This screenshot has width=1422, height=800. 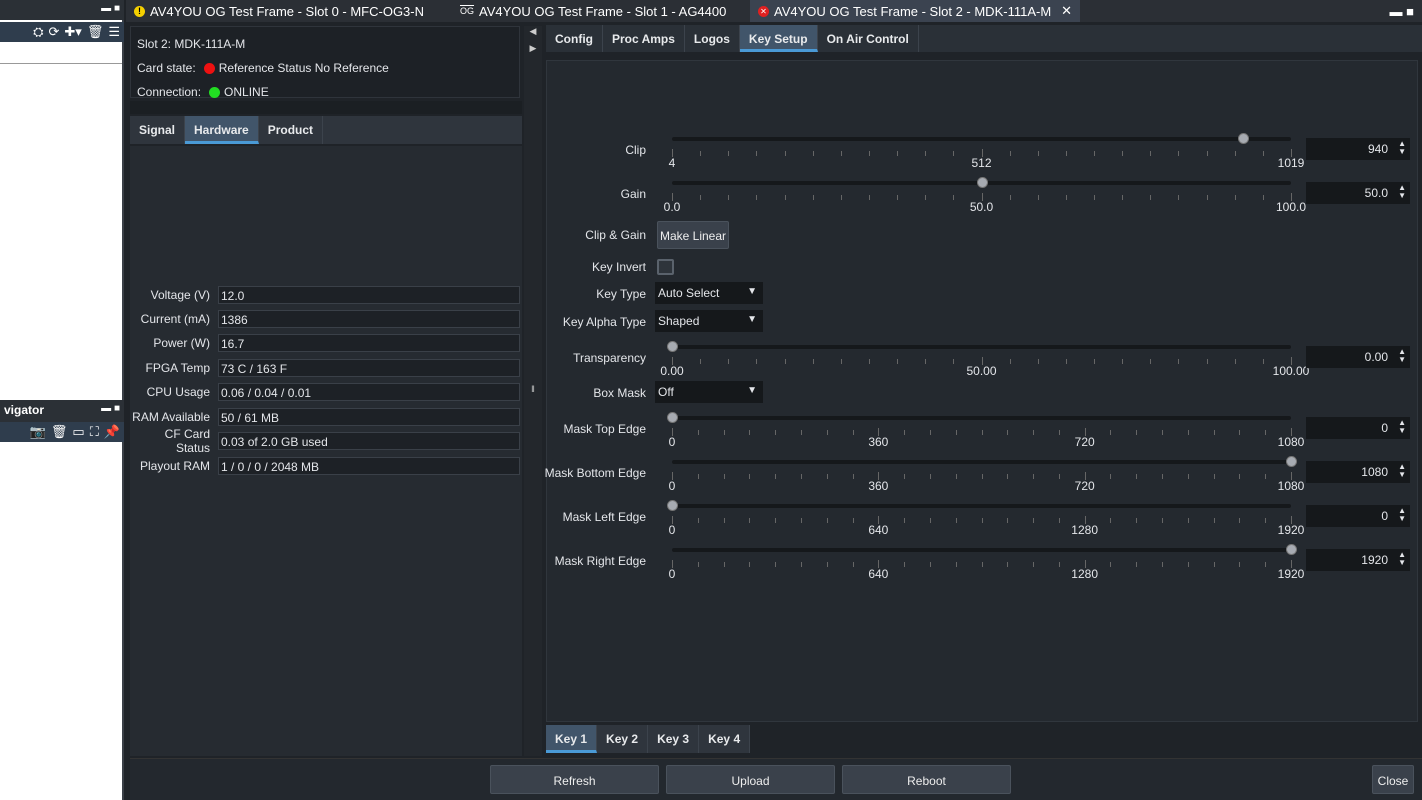 I want to click on window-icon: ▭, so click(x=78, y=432).